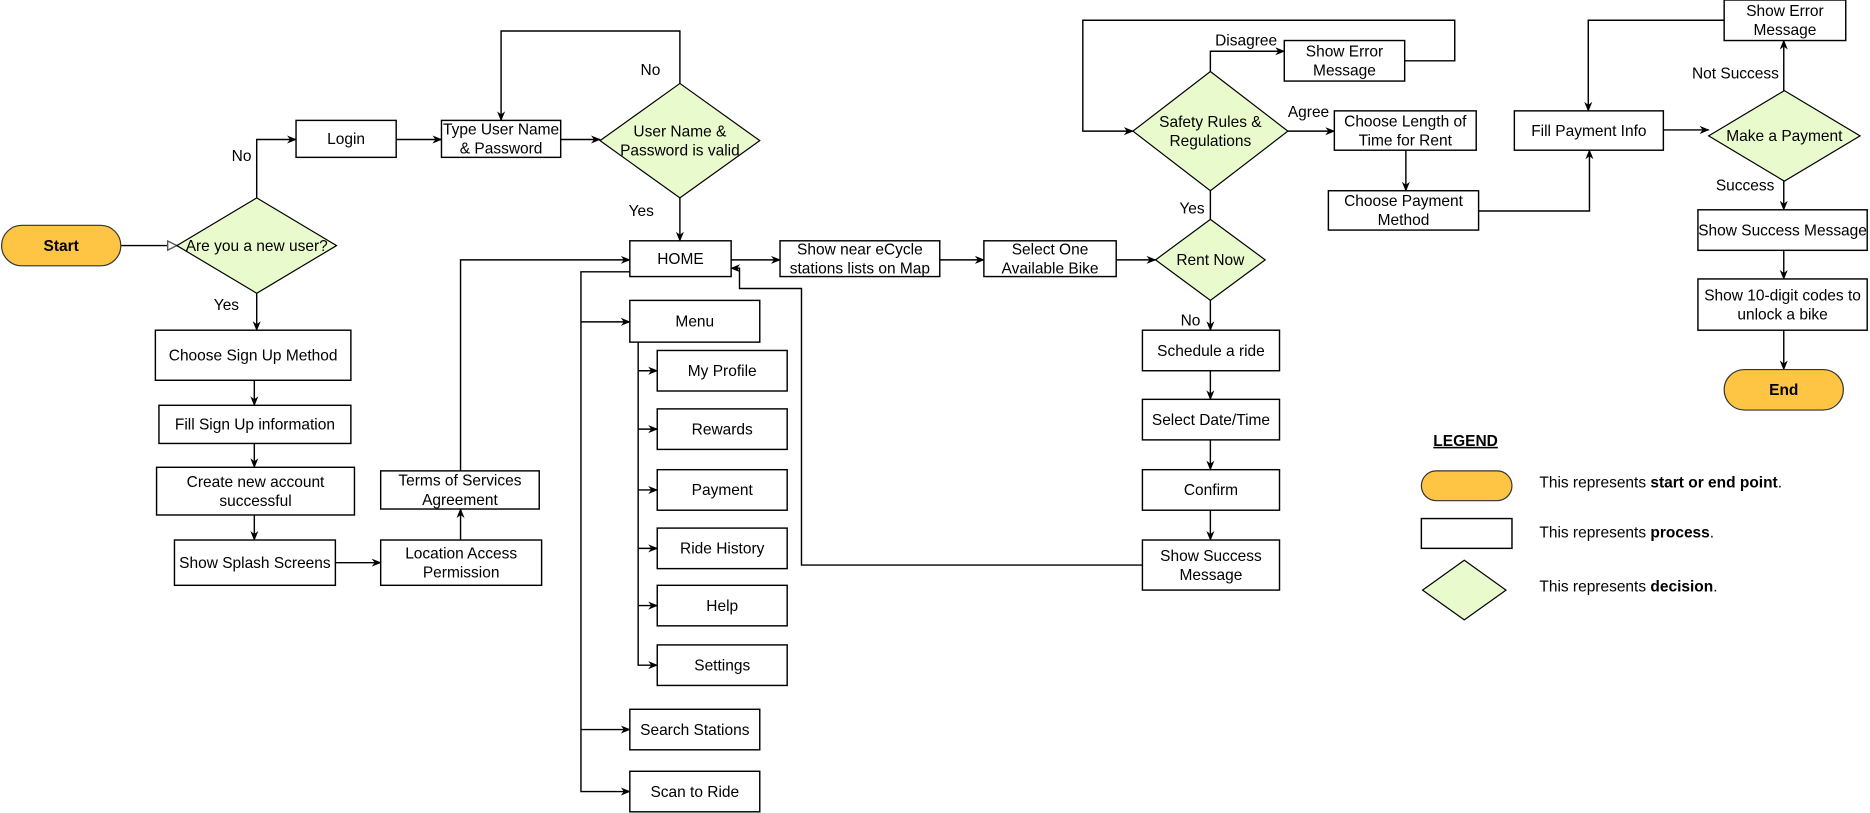  What do you see at coordinates (1464, 590) in the screenshot?
I see `legend-decision-swatch` at bounding box center [1464, 590].